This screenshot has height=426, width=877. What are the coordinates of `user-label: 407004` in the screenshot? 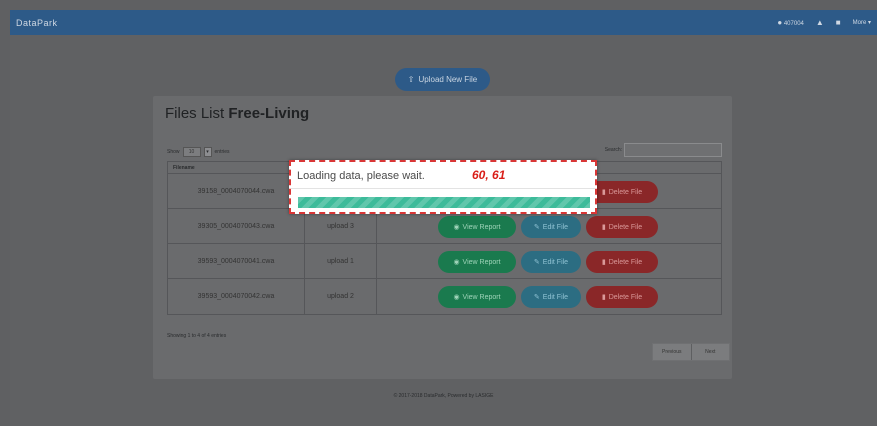 It's located at (793, 24).